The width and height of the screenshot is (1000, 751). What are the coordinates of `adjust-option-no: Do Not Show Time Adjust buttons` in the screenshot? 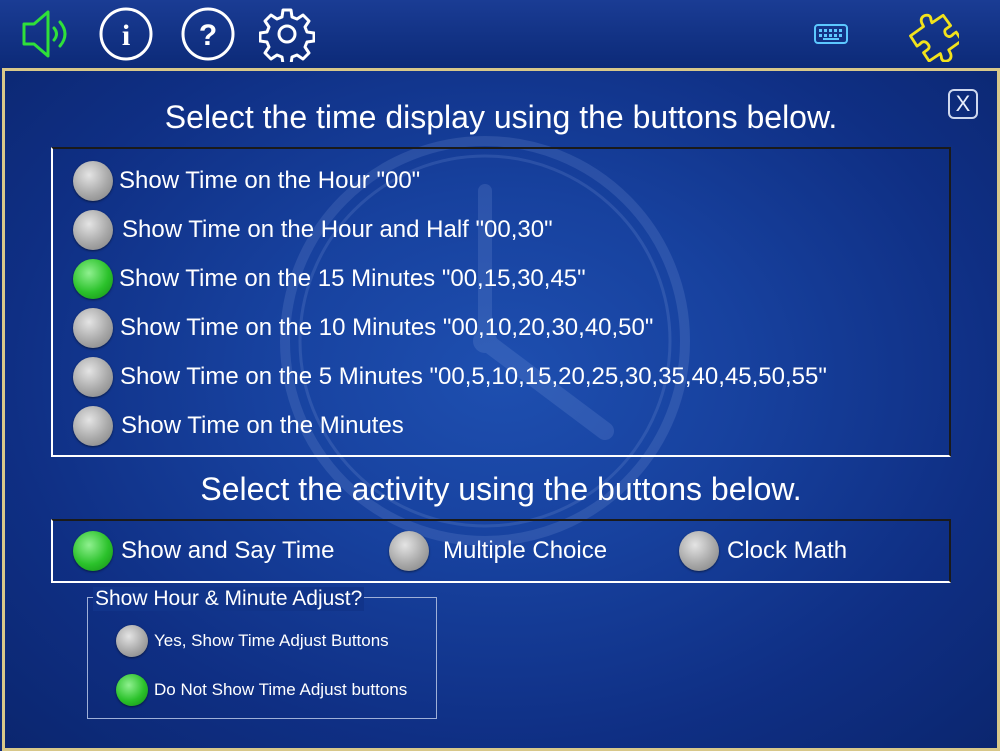 It's located at (261, 690).